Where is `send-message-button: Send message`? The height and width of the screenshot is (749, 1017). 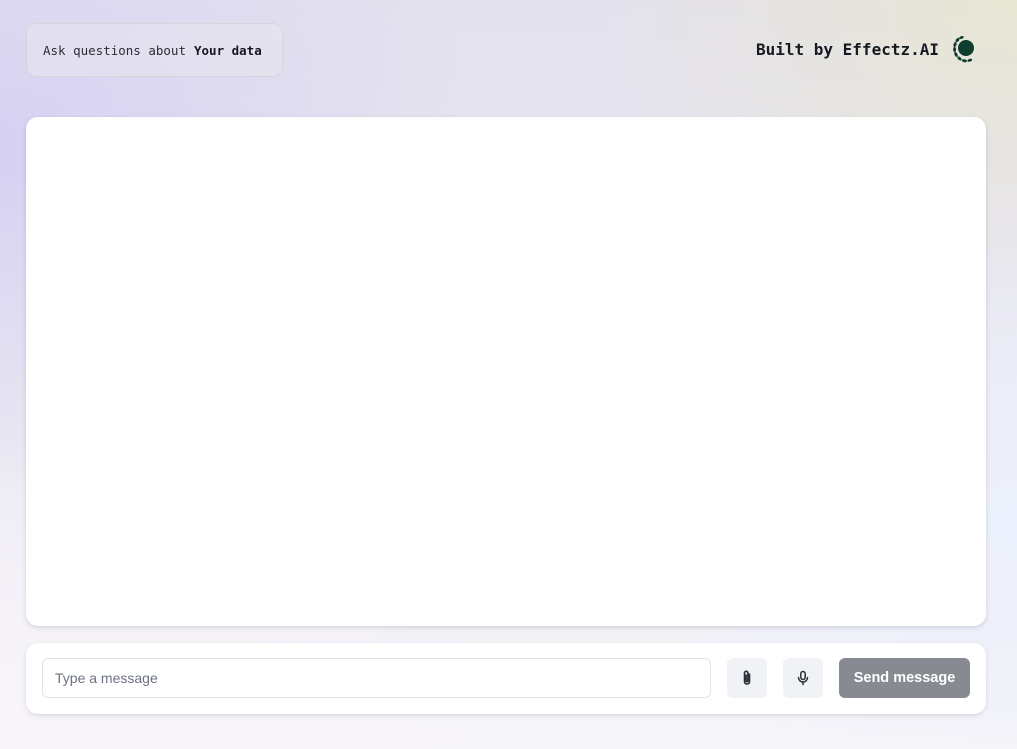 send-message-button: Send message is located at coordinates (904, 678).